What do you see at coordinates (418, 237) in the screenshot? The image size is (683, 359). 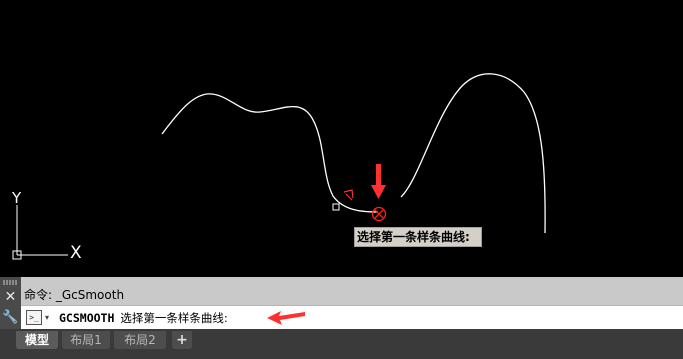 I see `input-tooltip: 选择第一条样条曲线:` at bounding box center [418, 237].